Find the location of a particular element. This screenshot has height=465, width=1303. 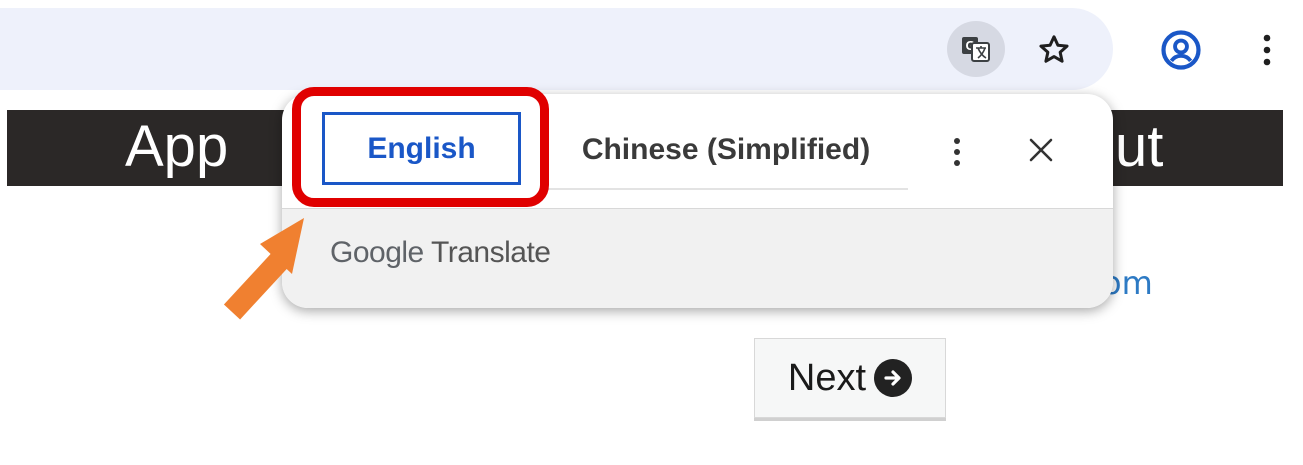

translate-wordmark: Translate is located at coordinates (491, 252).